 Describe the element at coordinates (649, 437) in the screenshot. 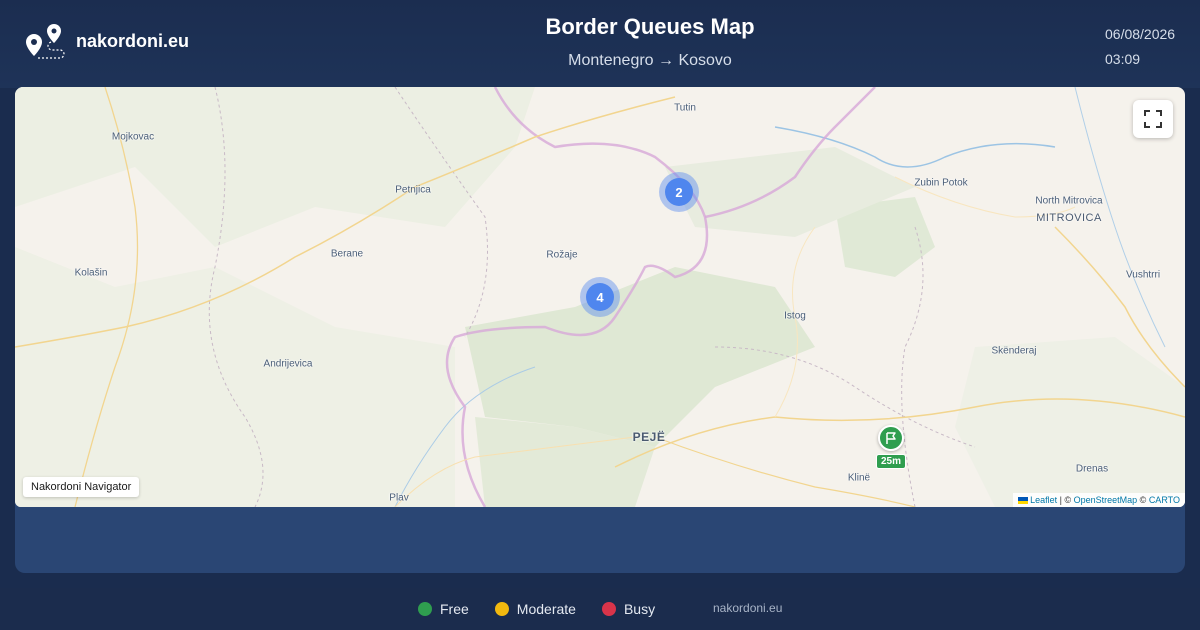

I see `place-peje: PEJË` at that location.